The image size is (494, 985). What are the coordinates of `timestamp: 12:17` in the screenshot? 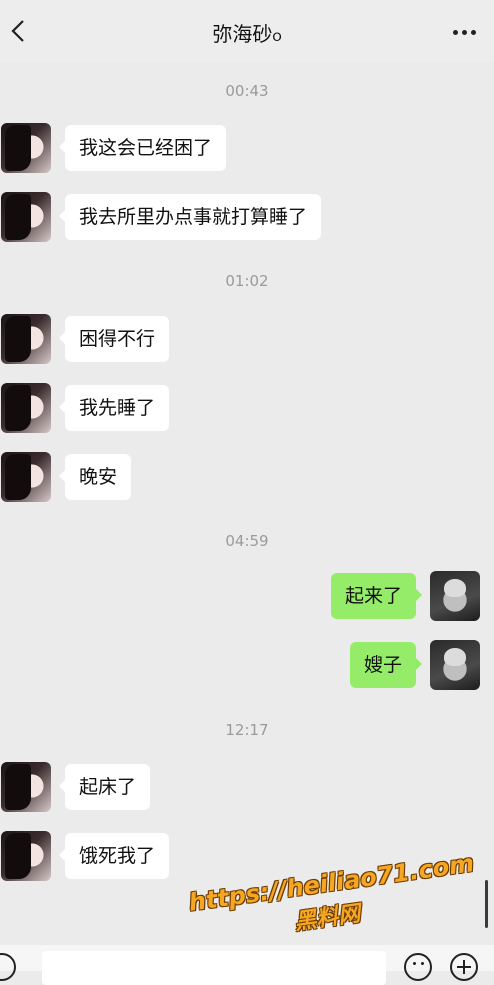 It's located at (247, 730).